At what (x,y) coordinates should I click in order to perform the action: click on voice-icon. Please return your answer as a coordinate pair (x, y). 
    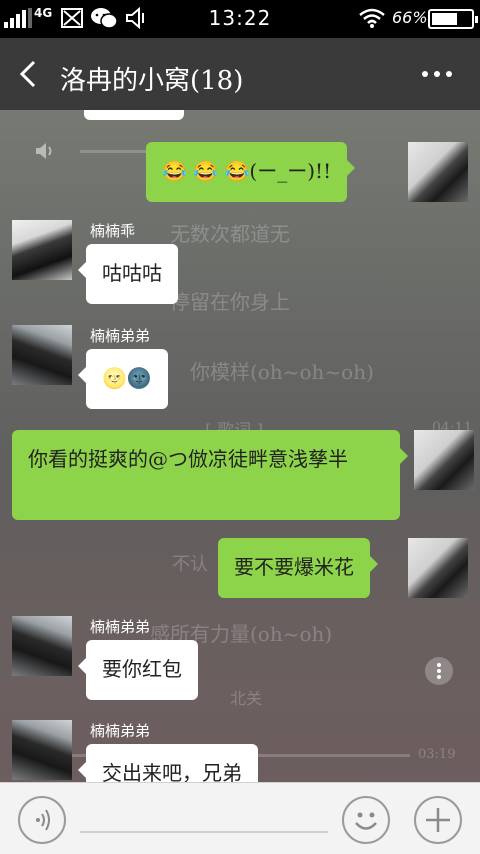
    Looking at the image, I should click on (43, 820).